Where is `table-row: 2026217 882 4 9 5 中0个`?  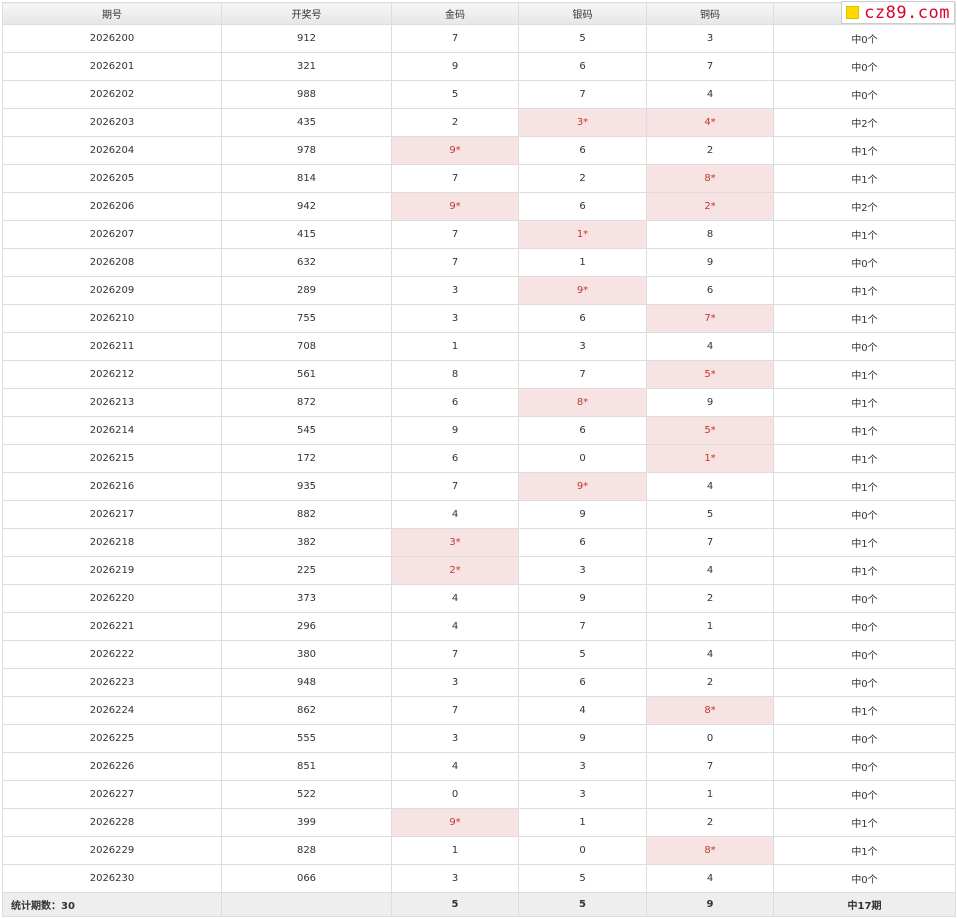
table-row: 2026217 882 4 9 5 中0个 is located at coordinates (479, 514).